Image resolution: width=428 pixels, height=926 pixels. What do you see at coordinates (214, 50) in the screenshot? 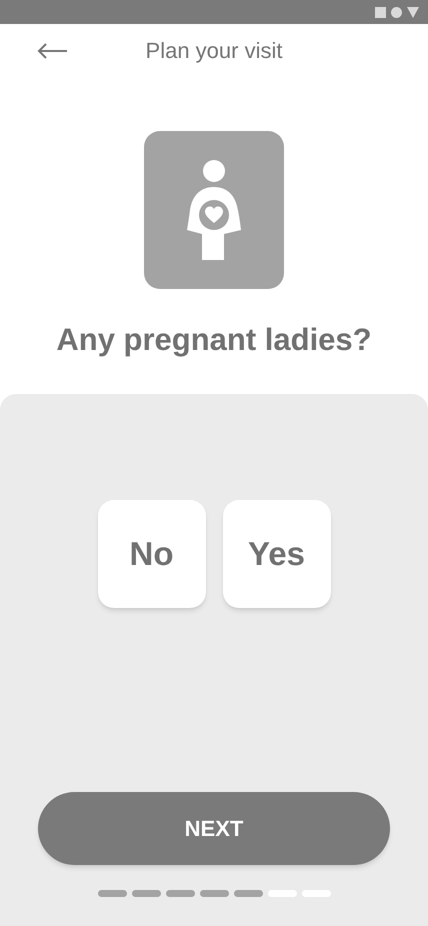
I see `screen-title: Plan your visit` at bounding box center [214, 50].